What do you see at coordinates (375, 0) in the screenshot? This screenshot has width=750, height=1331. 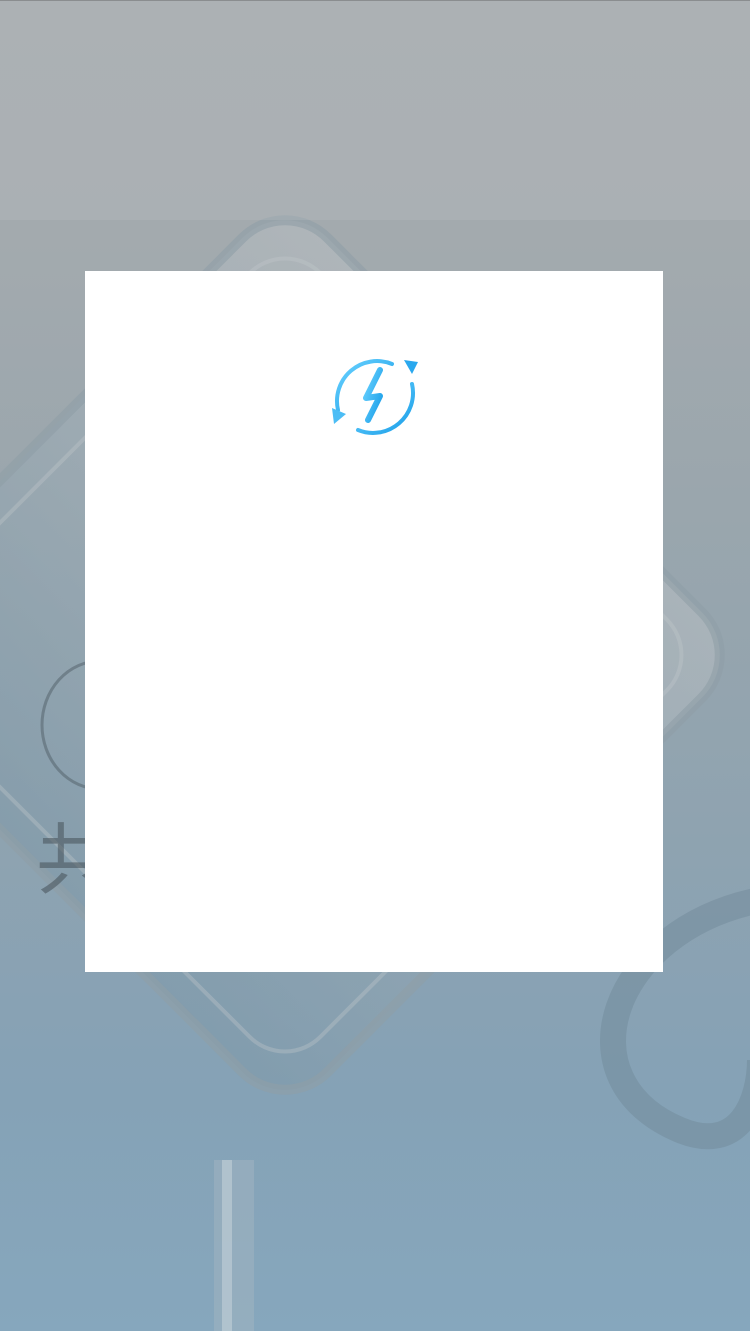 I see `top-divider` at bounding box center [375, 0].